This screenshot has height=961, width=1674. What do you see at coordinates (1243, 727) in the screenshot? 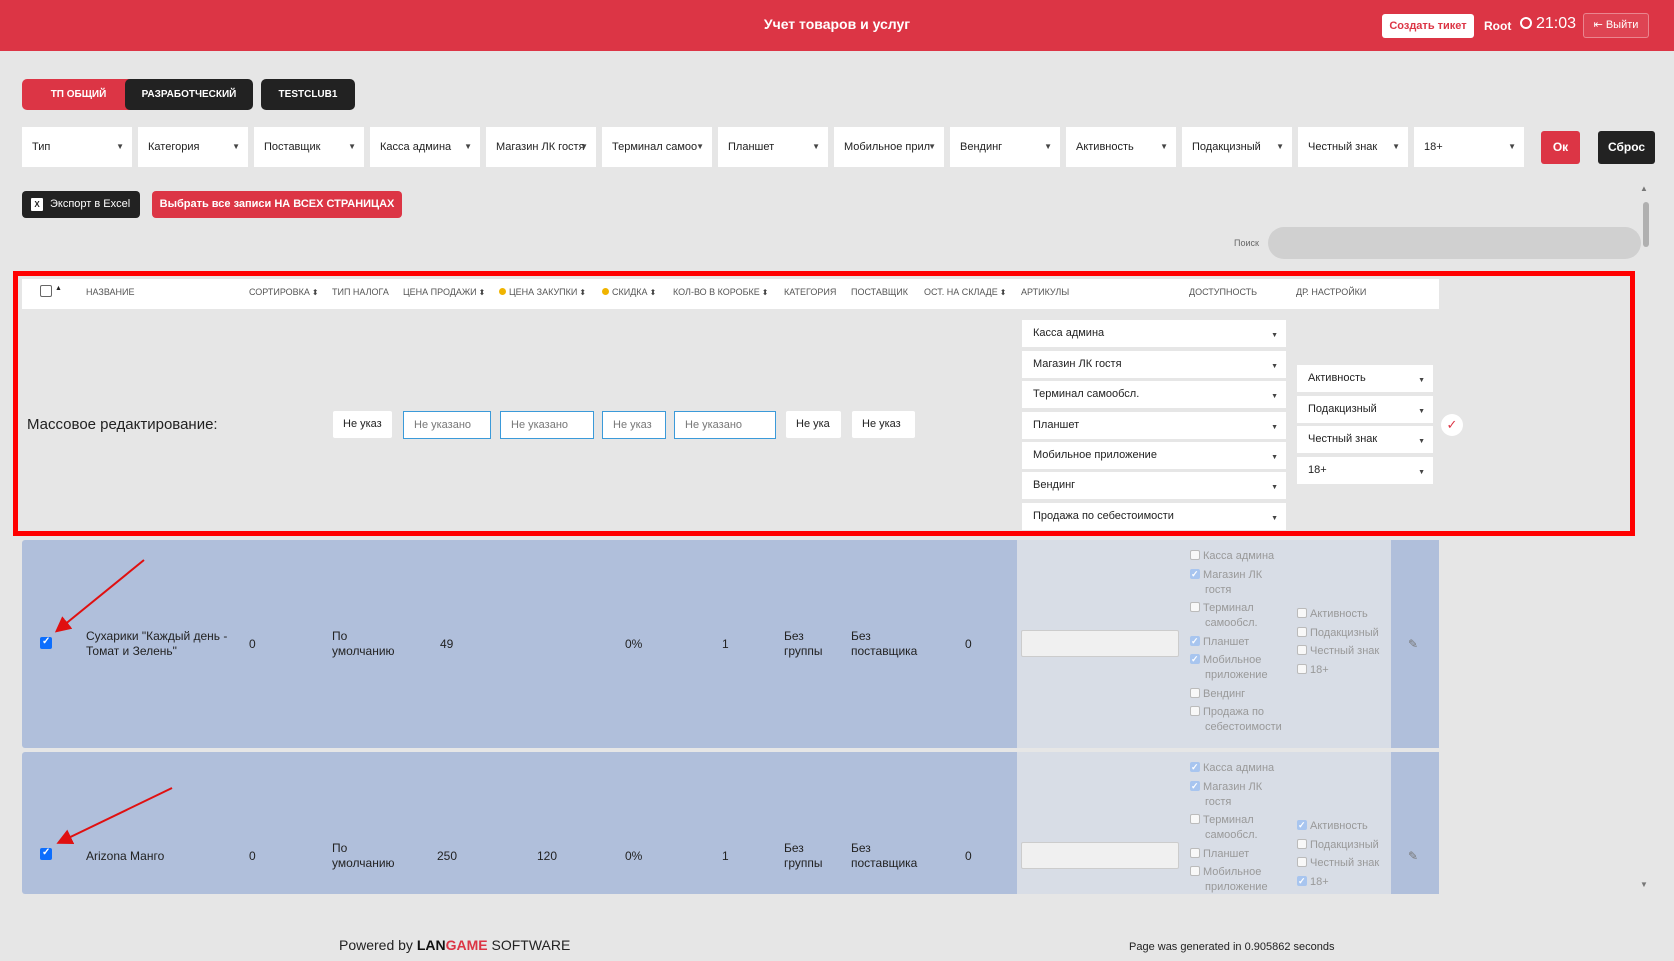
I see `availability-label: себестоимости` at bounding box center [1243, 727].